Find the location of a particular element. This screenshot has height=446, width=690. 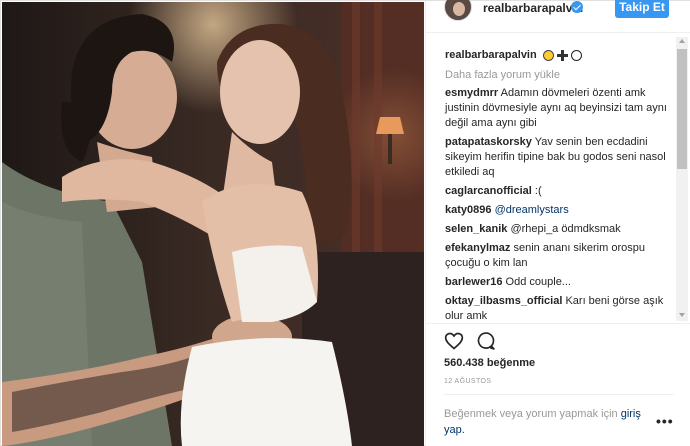

avatar is located at coordinates (458, 10).